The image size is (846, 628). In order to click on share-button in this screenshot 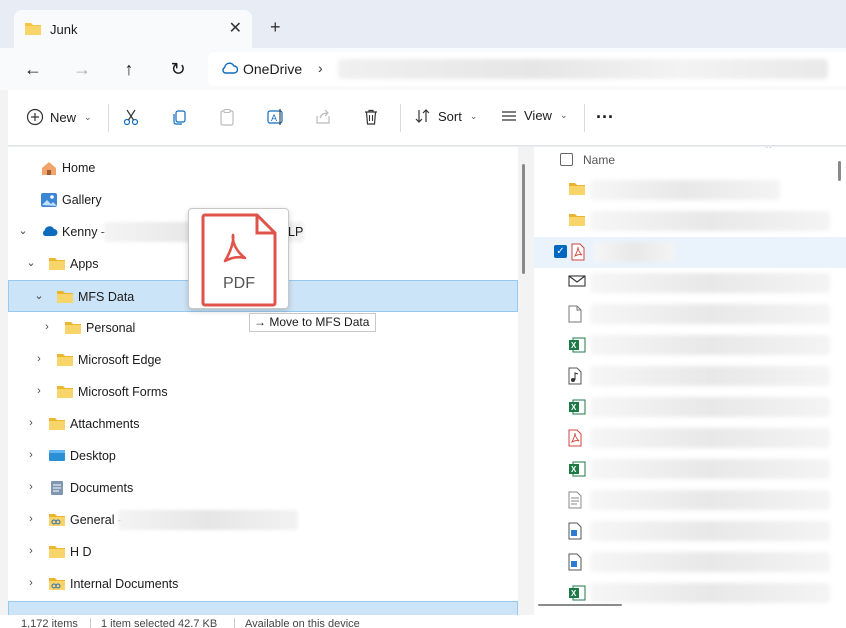, I will do `click(323, 117)`.